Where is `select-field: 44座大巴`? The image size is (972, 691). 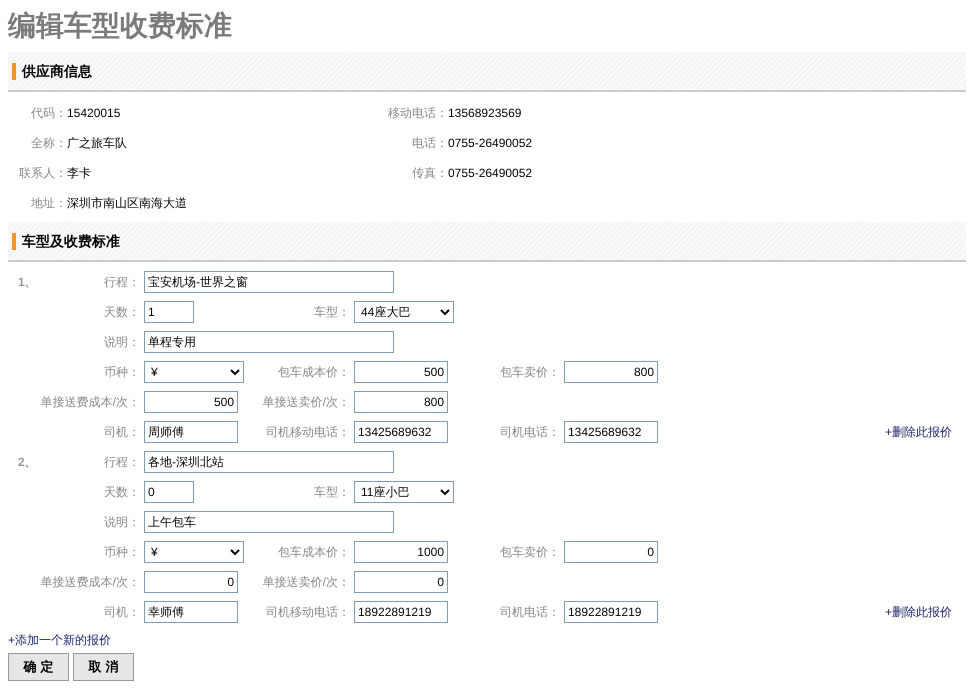 select-field: 44座大巴 is located at coordinates (404, 312).